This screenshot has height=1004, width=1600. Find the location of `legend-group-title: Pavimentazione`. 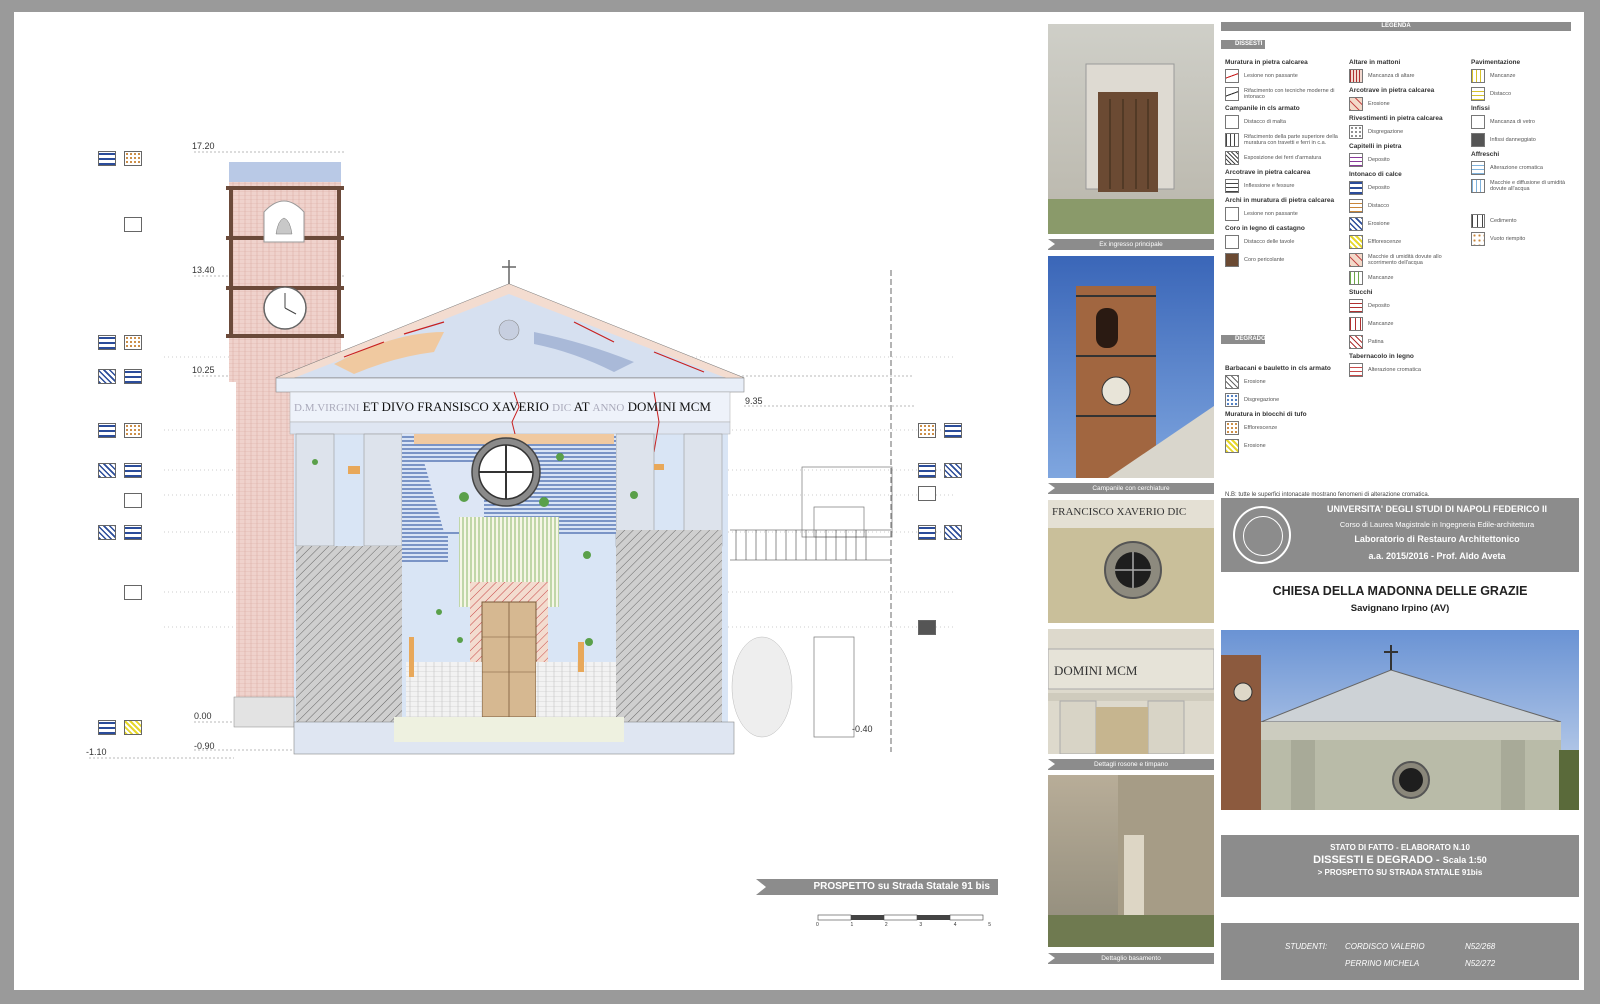

legend-group-title: Pavimentazione is located at coordinates (1496, 62).